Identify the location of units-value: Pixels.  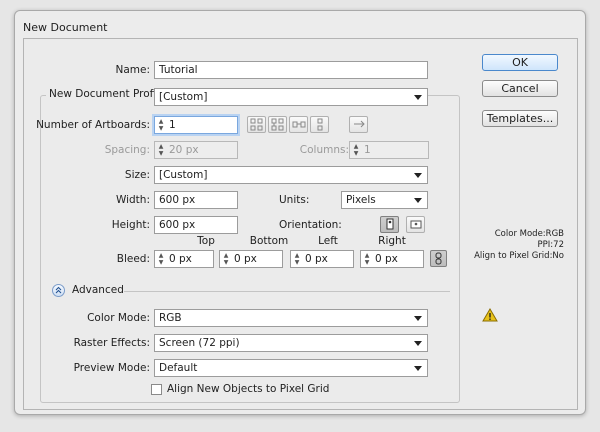
(361, 200).